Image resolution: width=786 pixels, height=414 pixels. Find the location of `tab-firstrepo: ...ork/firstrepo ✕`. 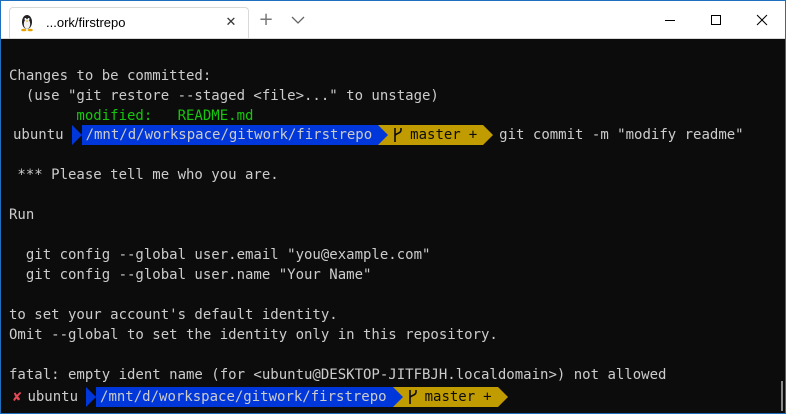

tab-firstrepo: ...ork/firstrepo ✕ is located at coordinates (129, 22).